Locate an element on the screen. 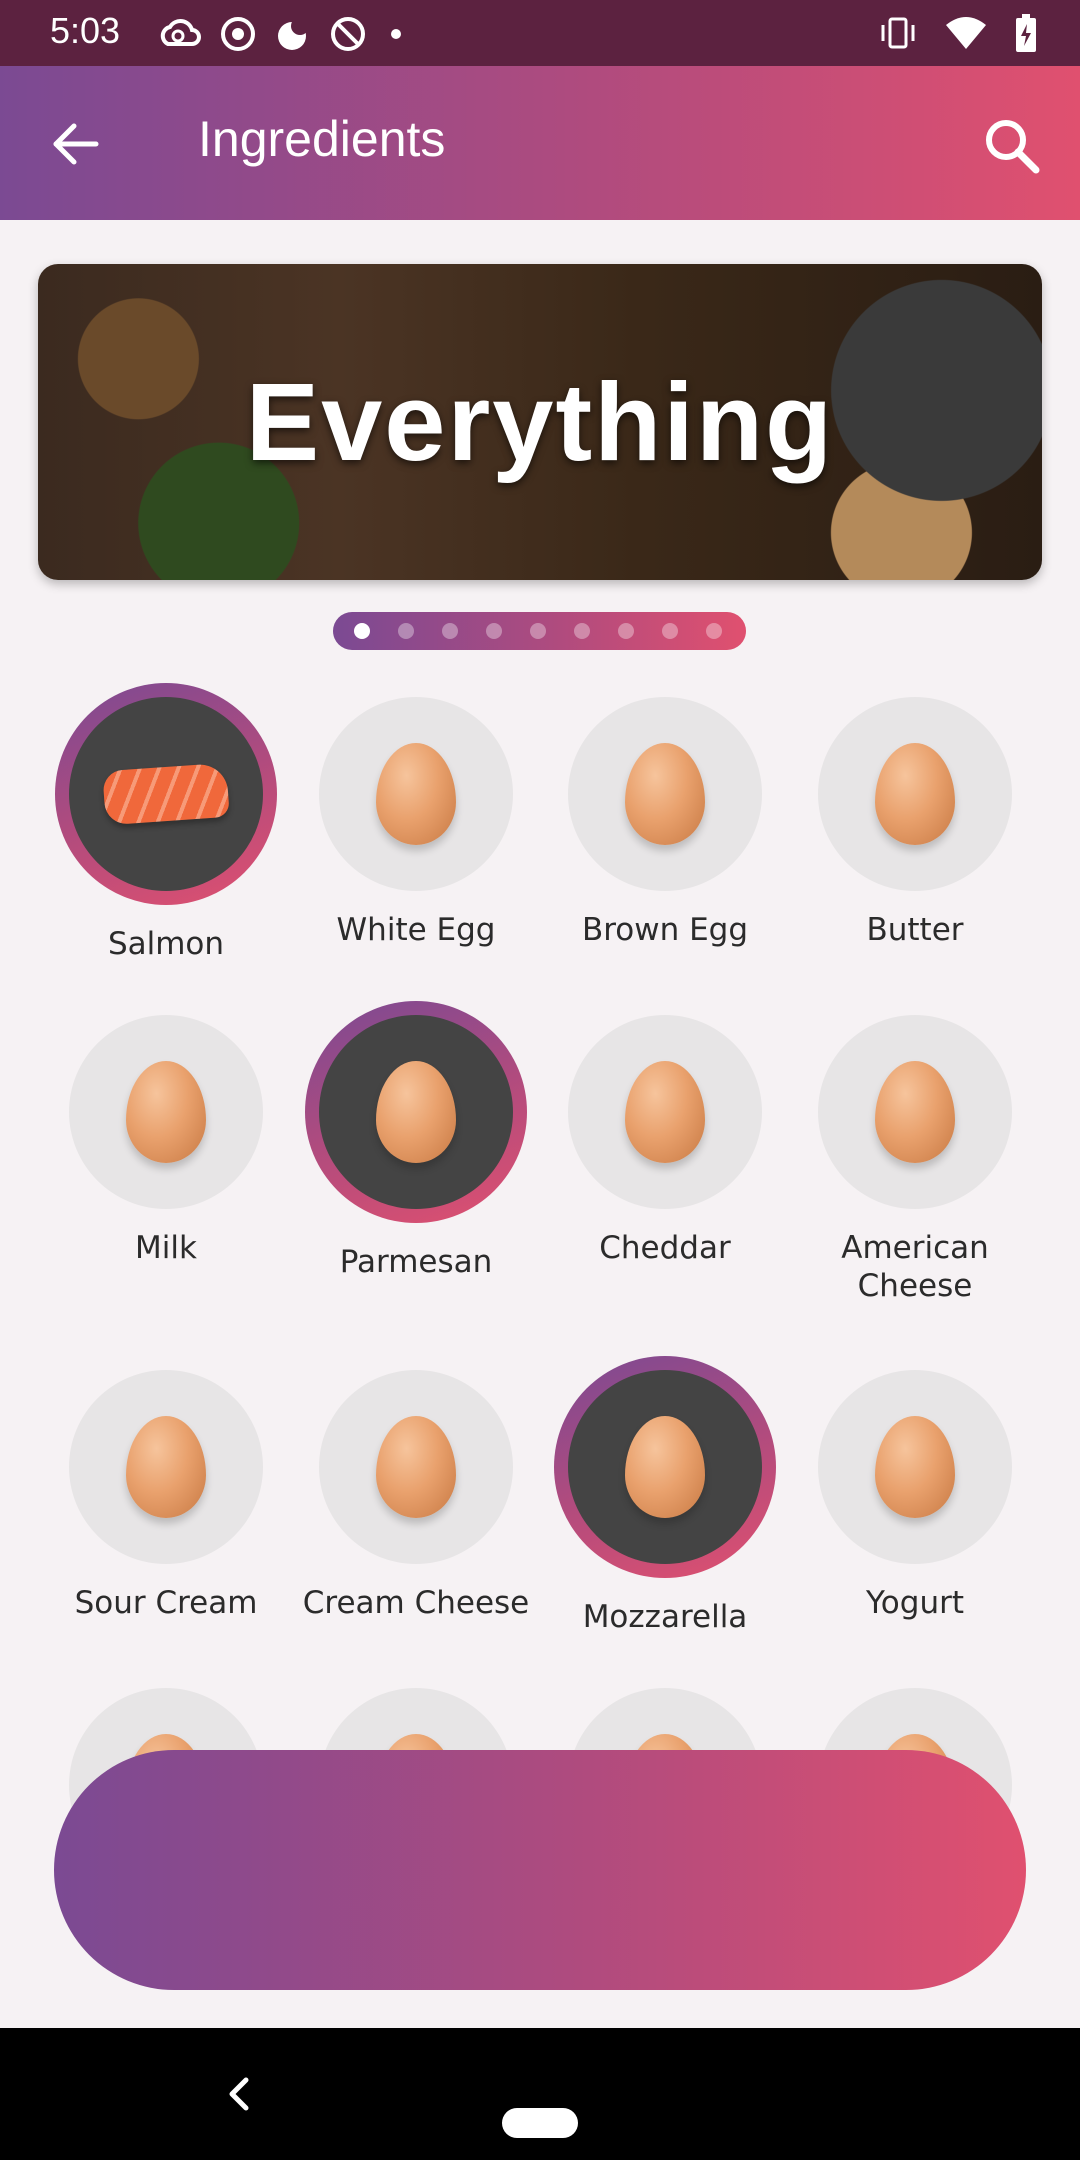 The image size is (1080, 2160). arrow-back-icon is located at coordinates (76, 144).